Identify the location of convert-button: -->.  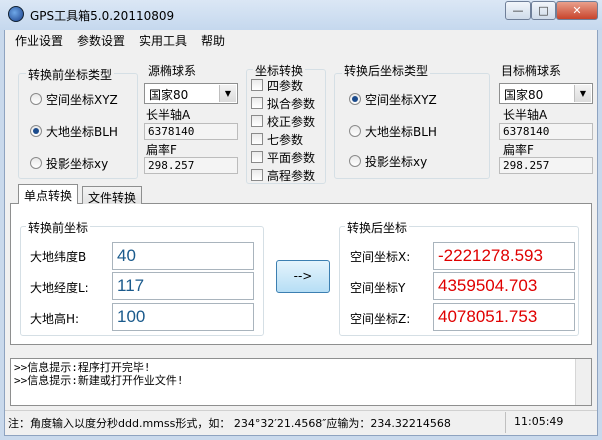
(303, 276).